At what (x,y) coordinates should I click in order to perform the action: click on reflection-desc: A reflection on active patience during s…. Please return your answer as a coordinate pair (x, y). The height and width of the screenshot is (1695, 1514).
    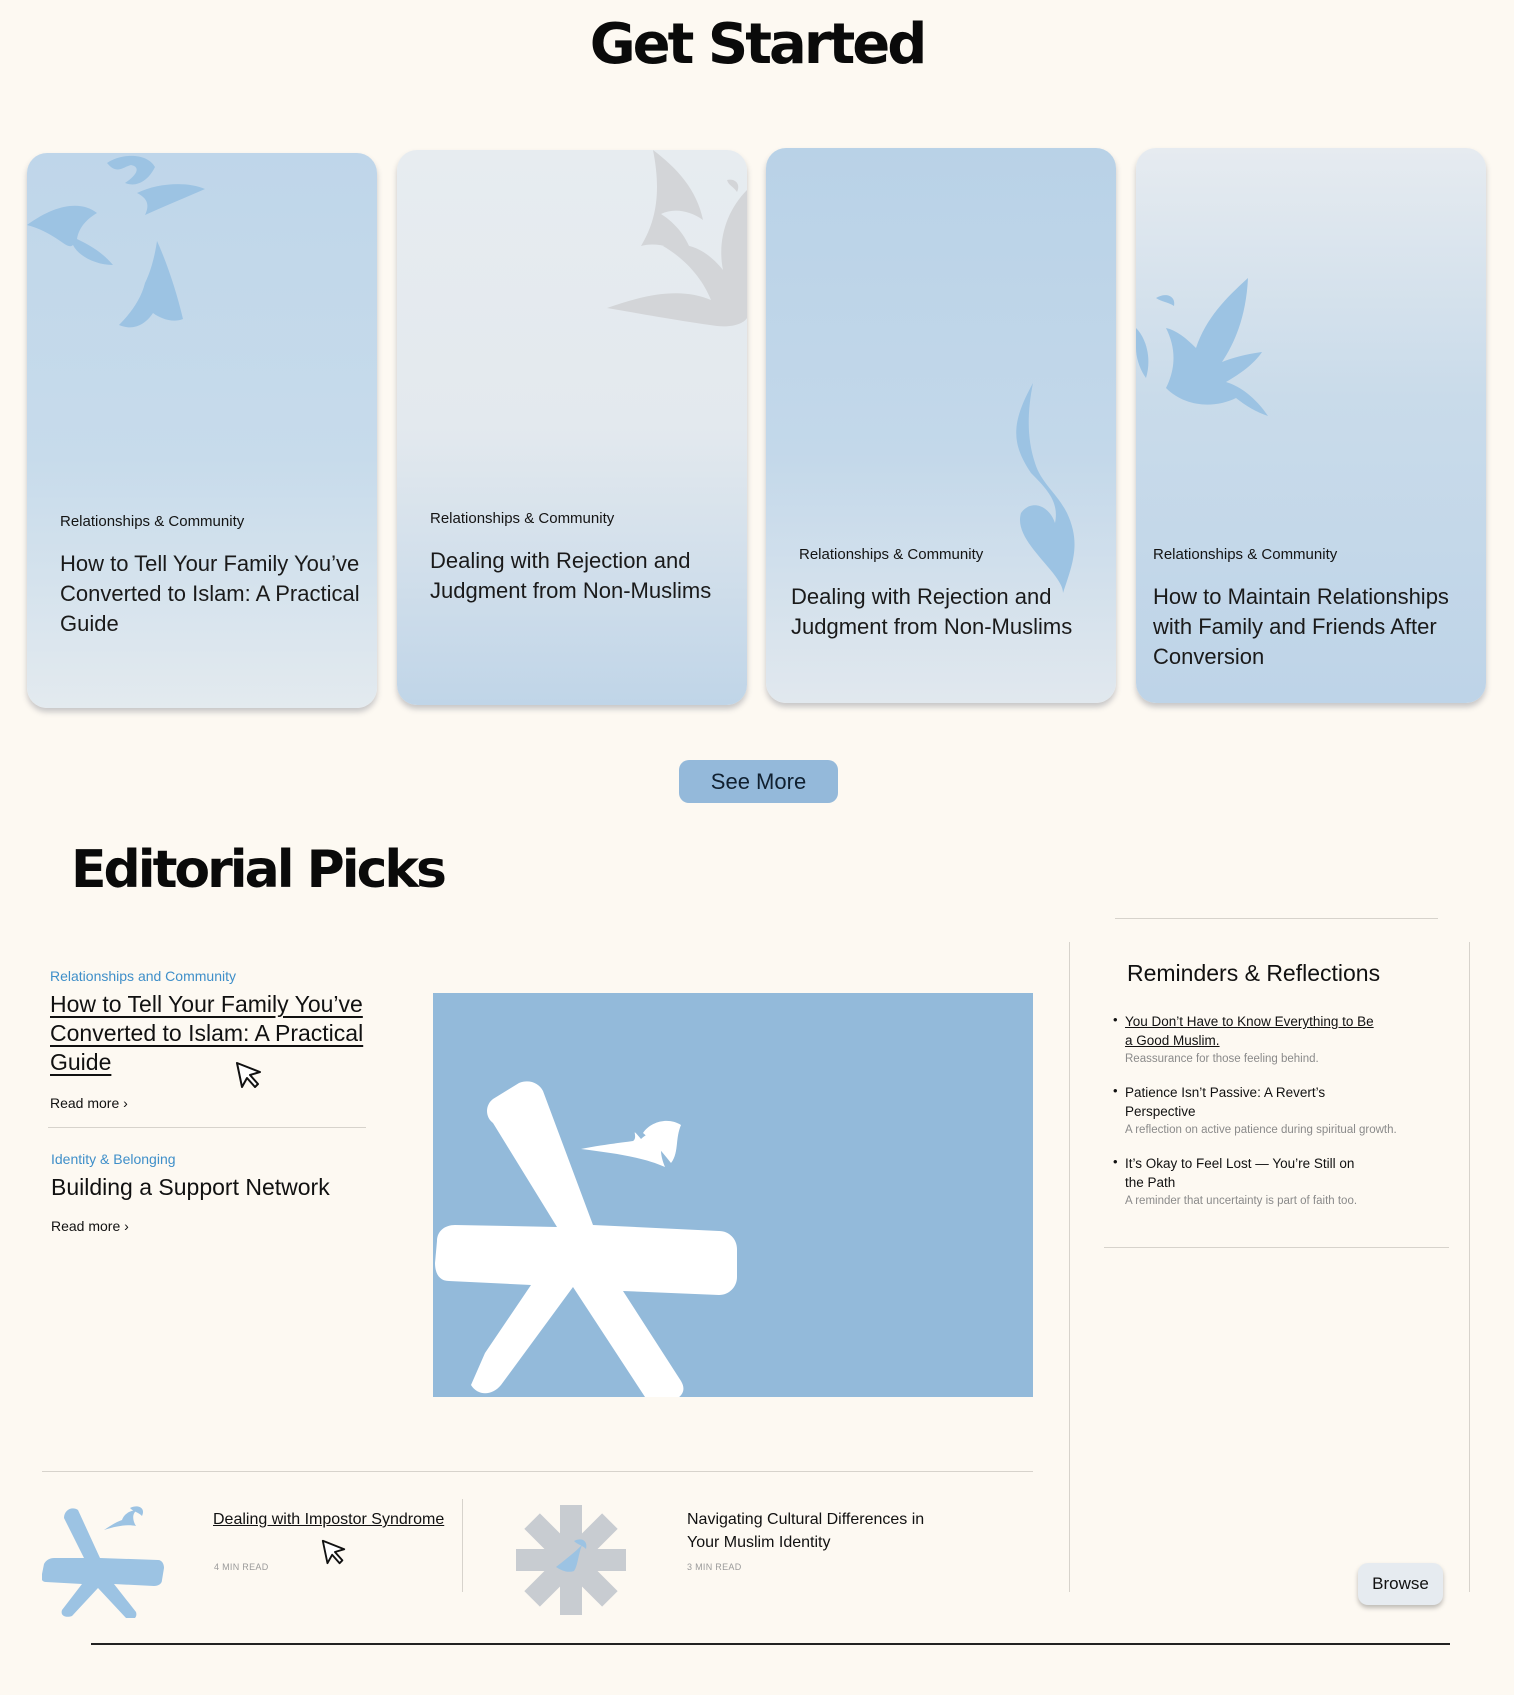
    Looking at the image, I should click on (1261, 1130).